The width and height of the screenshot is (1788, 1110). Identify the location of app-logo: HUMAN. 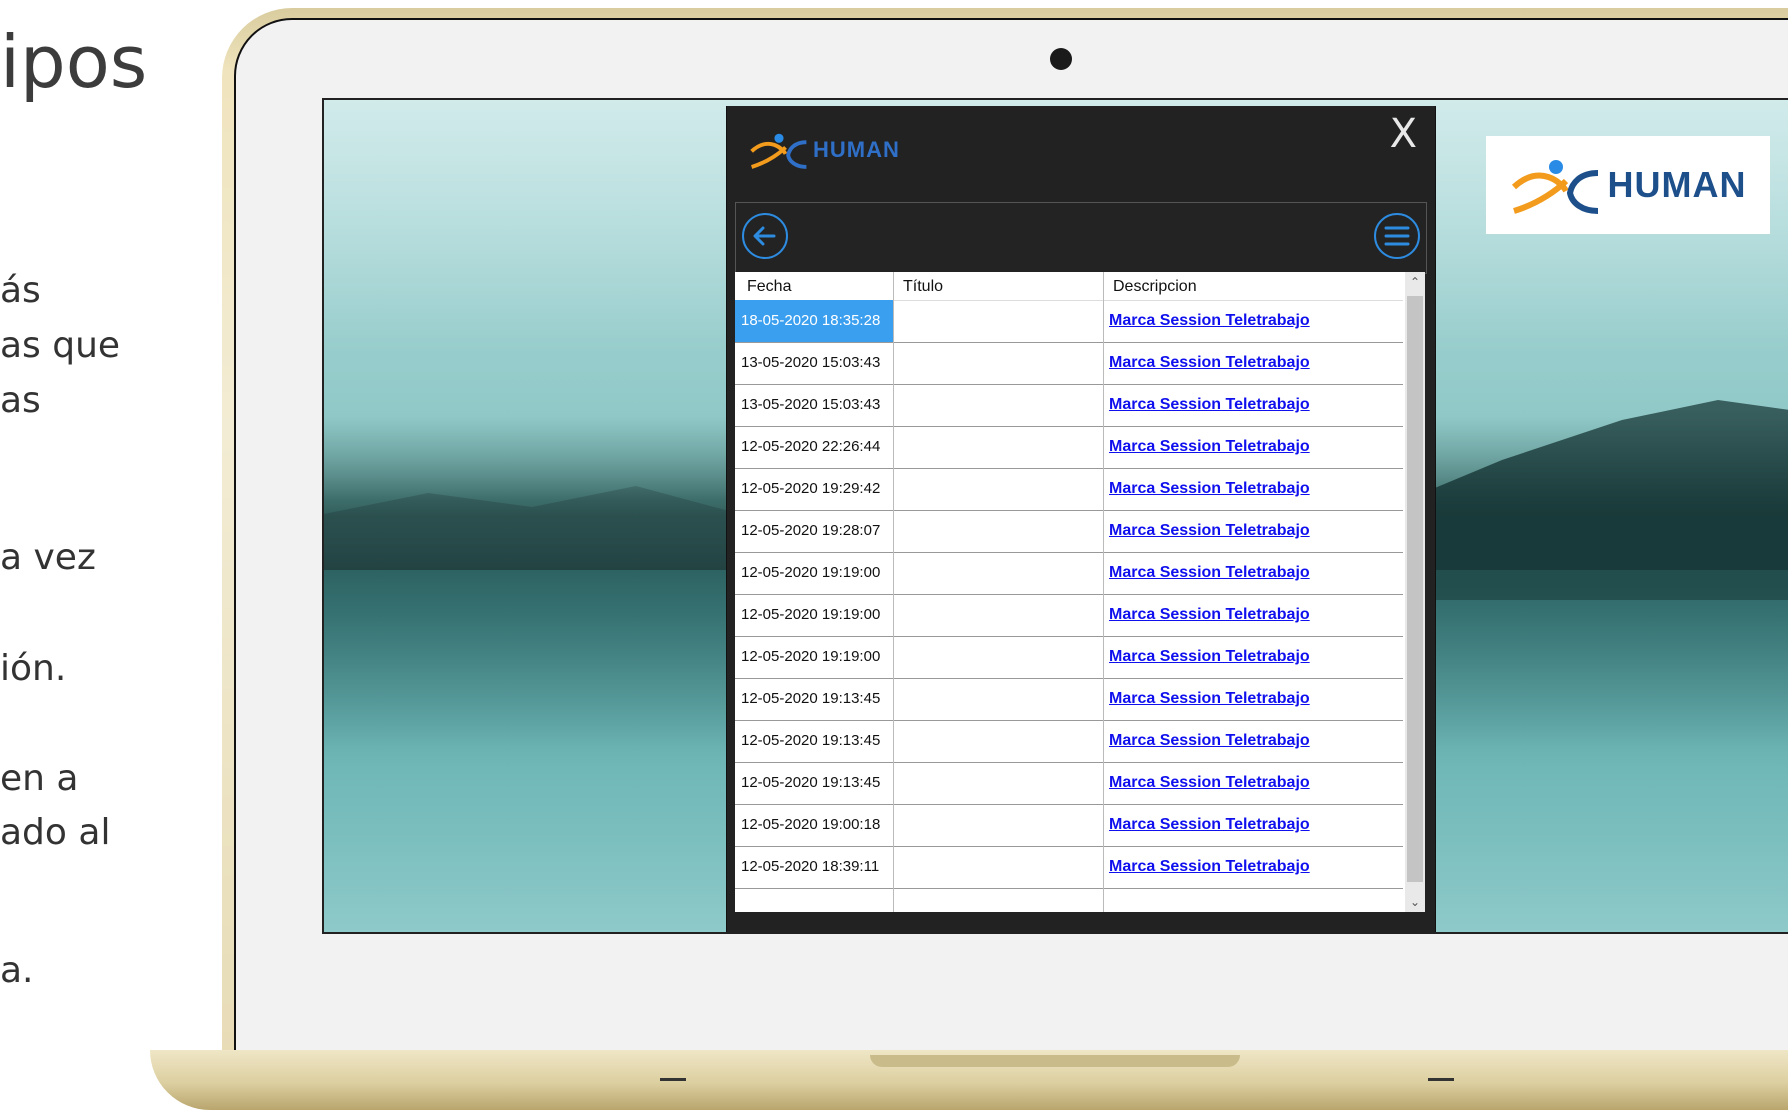
(824, 150).